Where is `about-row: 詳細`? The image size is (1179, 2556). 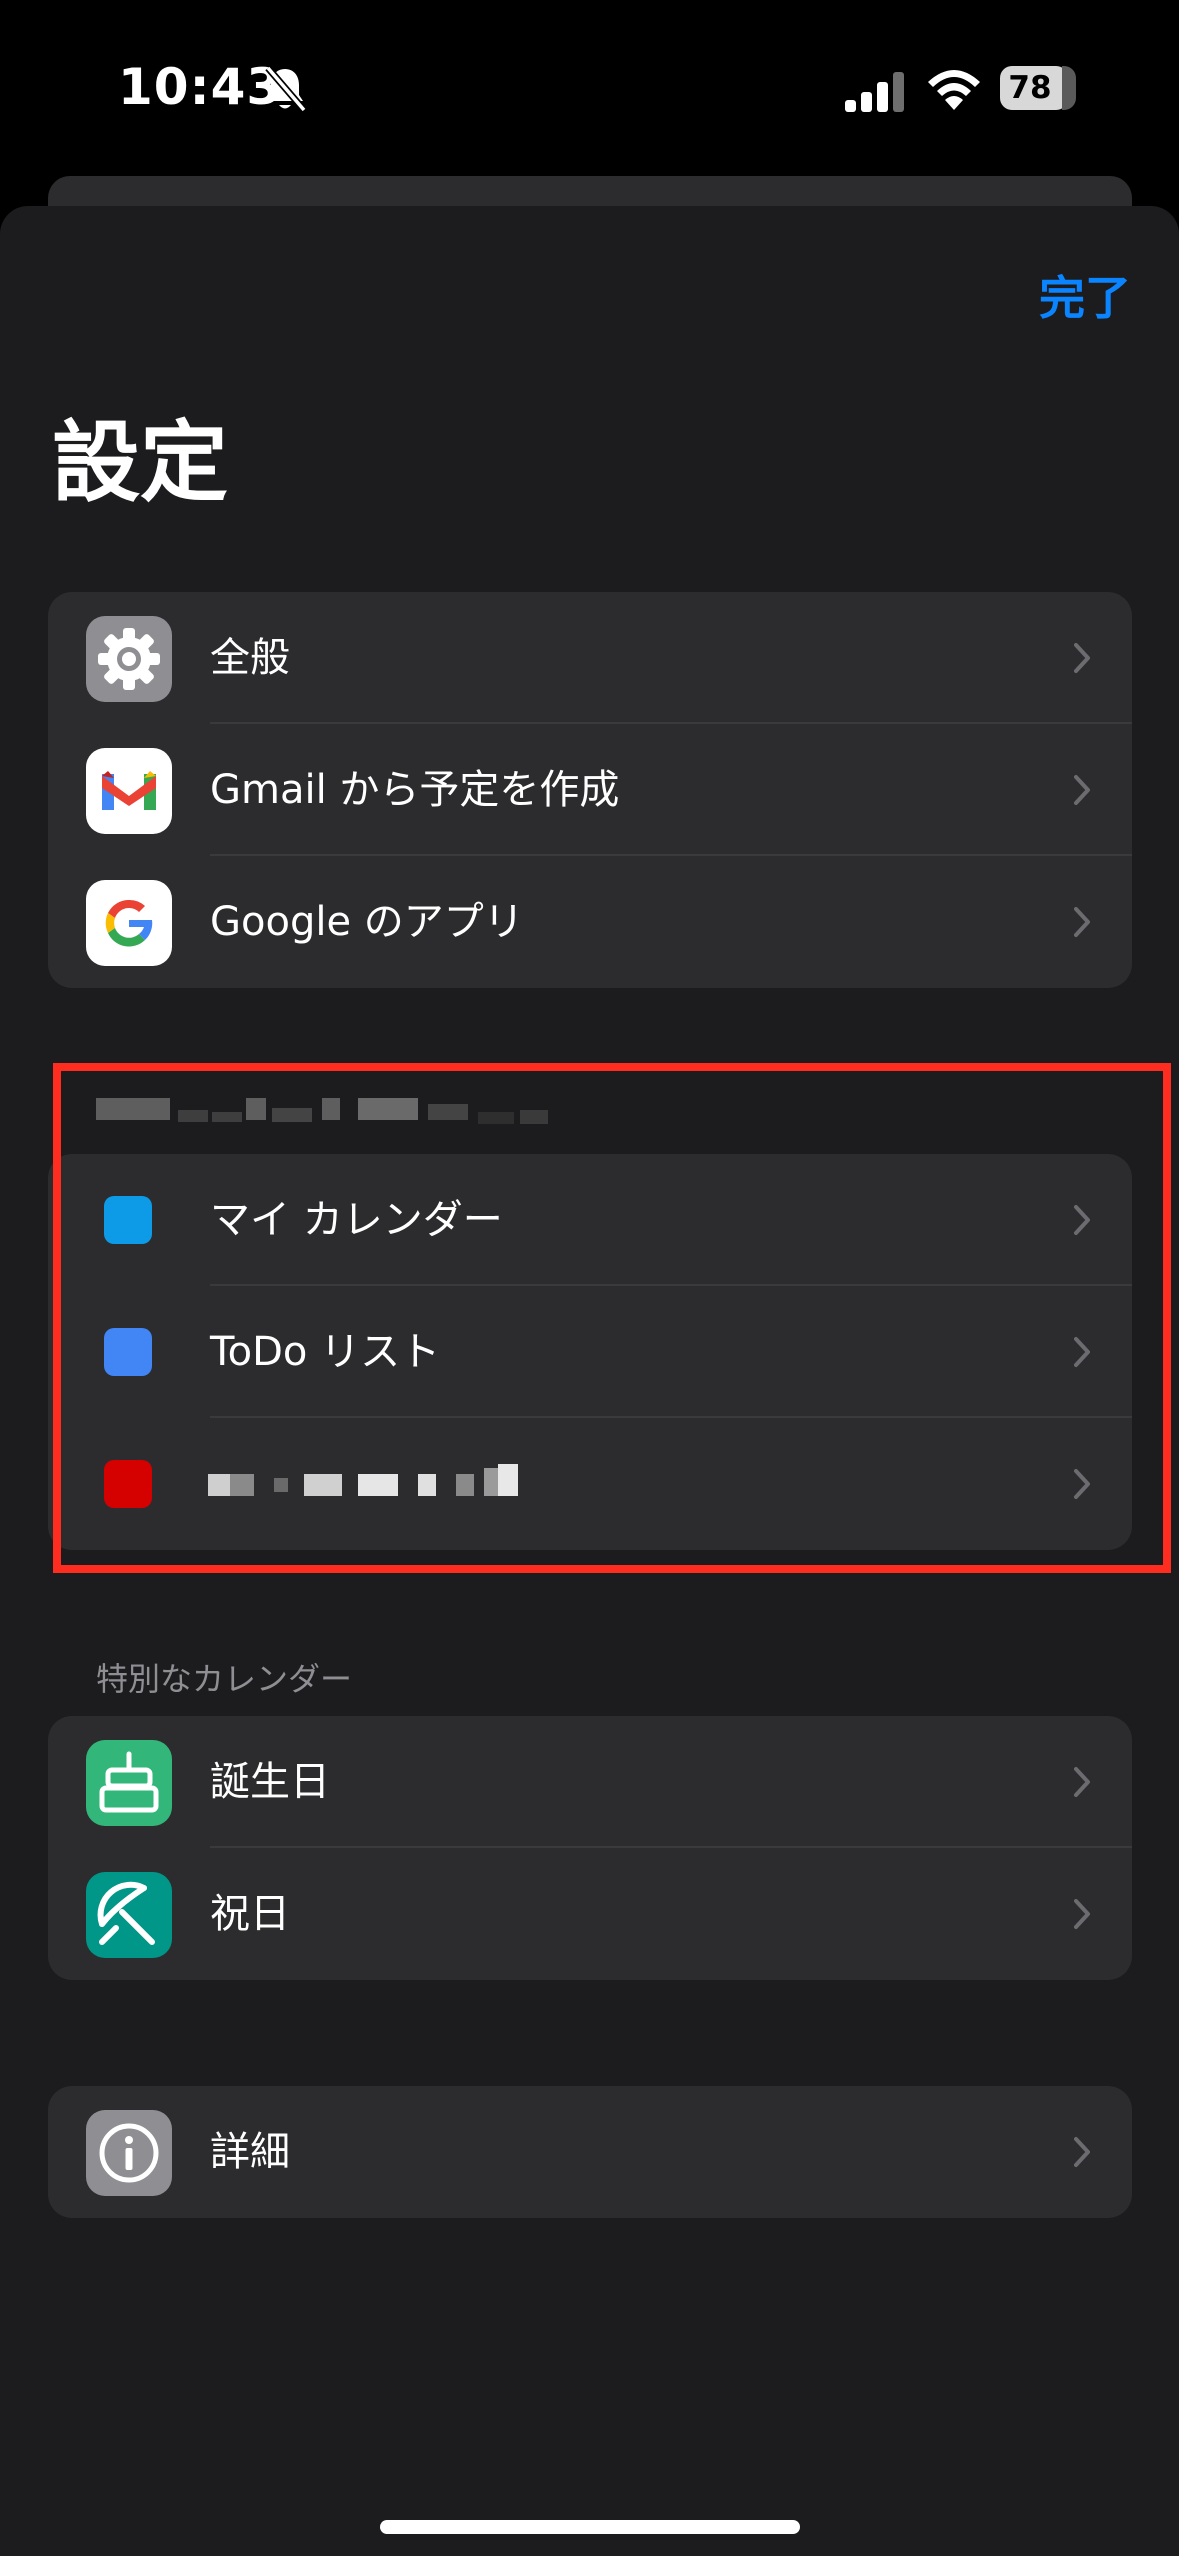 about-row: 詳細 is located at coordinates (590, 2152).